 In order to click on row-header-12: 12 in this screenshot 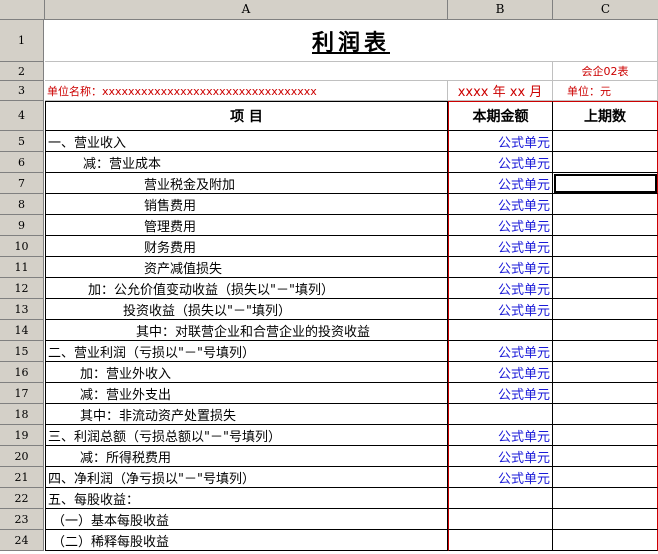, I will do `click(22, 288)`.